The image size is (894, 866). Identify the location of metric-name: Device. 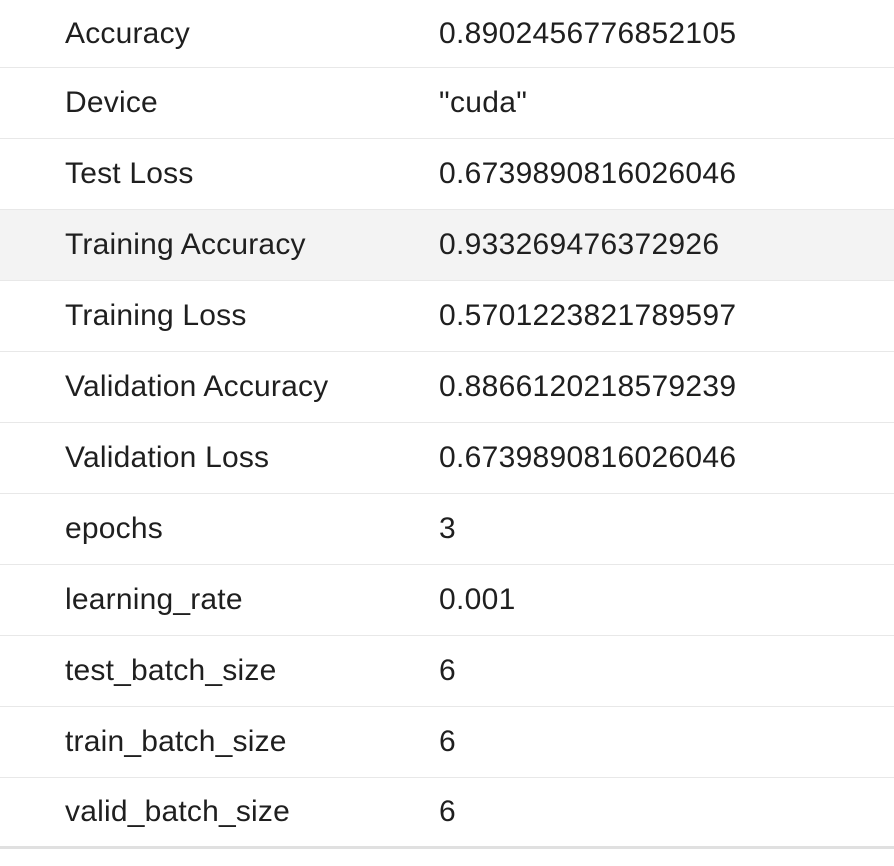
(111, 102).